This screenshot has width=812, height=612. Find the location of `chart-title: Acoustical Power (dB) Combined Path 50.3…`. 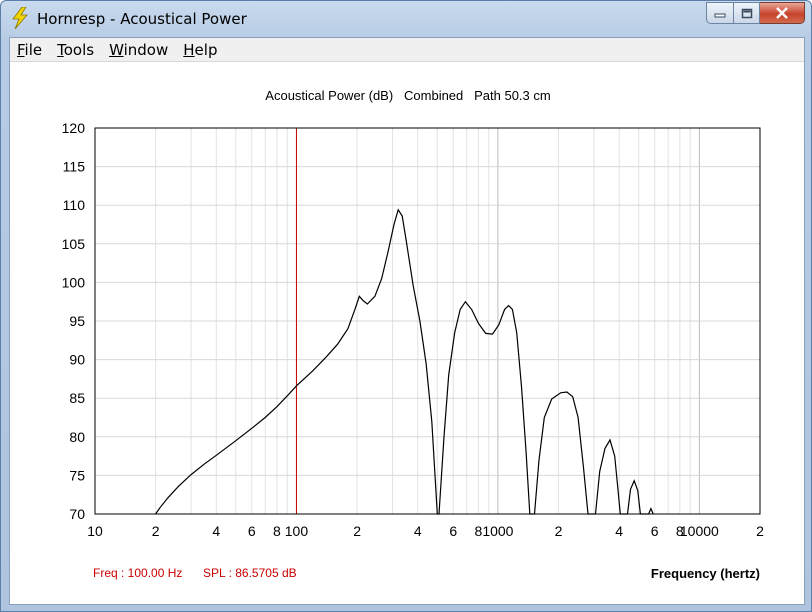

chart-title: Acoustical Power (dB) Combined Path 50.3… is located at coordinates (407, 95).